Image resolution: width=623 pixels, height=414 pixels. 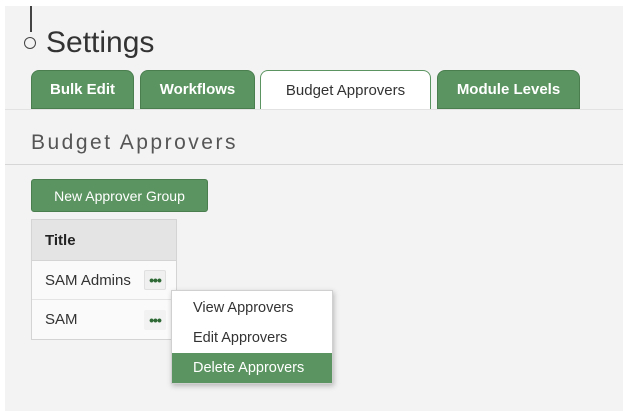 I want to click on table-row: SAM Admins •••, so click(x=104, y=280).